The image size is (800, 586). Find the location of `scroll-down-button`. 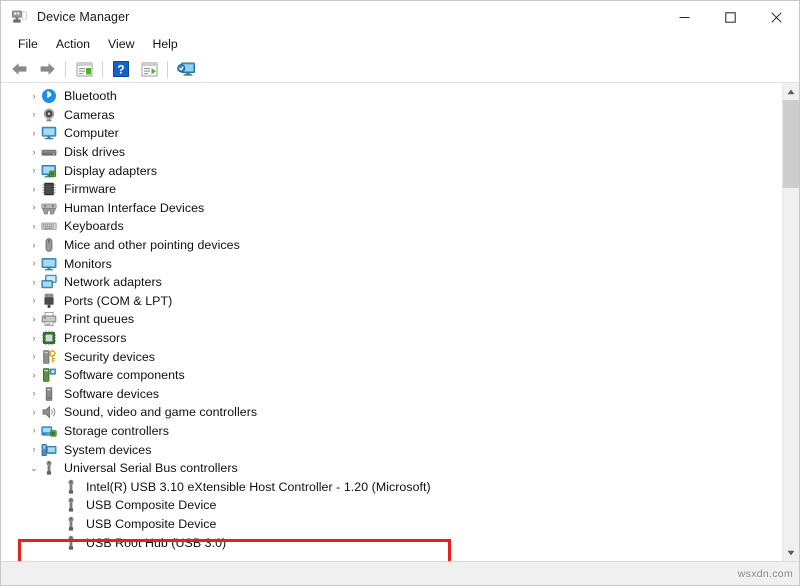

scroll-down-button is located at coordinates (791, 552).